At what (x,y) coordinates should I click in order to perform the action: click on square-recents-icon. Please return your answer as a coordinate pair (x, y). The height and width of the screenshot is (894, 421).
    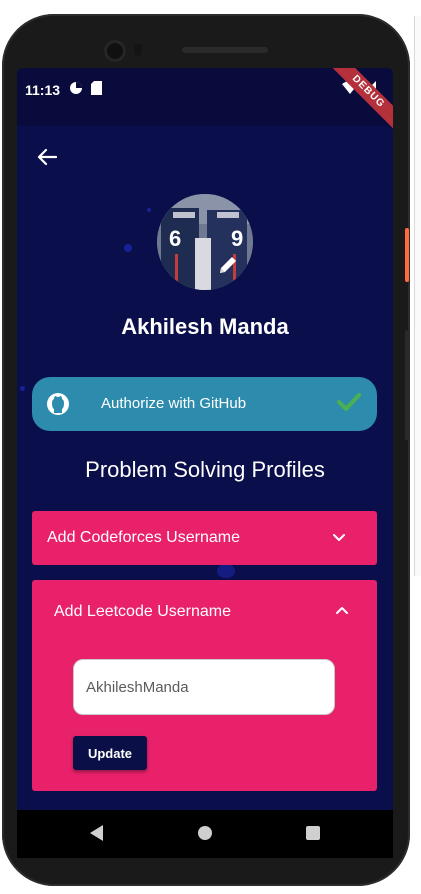
    Looking at the image, I should click on (313, 835).